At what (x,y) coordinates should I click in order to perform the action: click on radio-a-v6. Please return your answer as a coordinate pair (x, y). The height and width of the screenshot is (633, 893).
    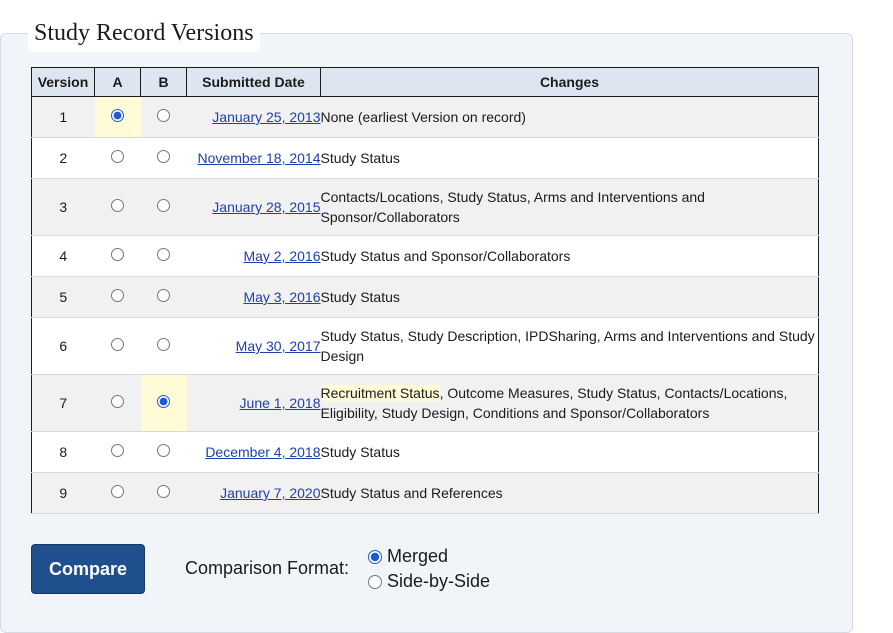
    Looking at the image, I should click on (117, 344).